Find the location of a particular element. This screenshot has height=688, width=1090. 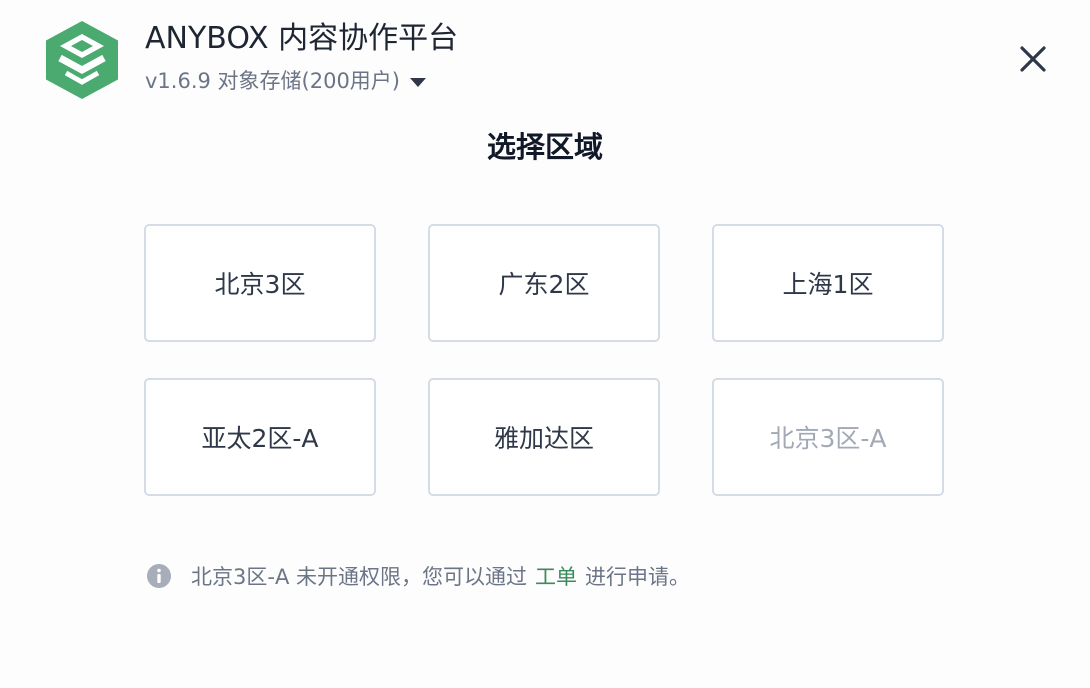

anybox-logo-icon is located at coordinates (82, 60).